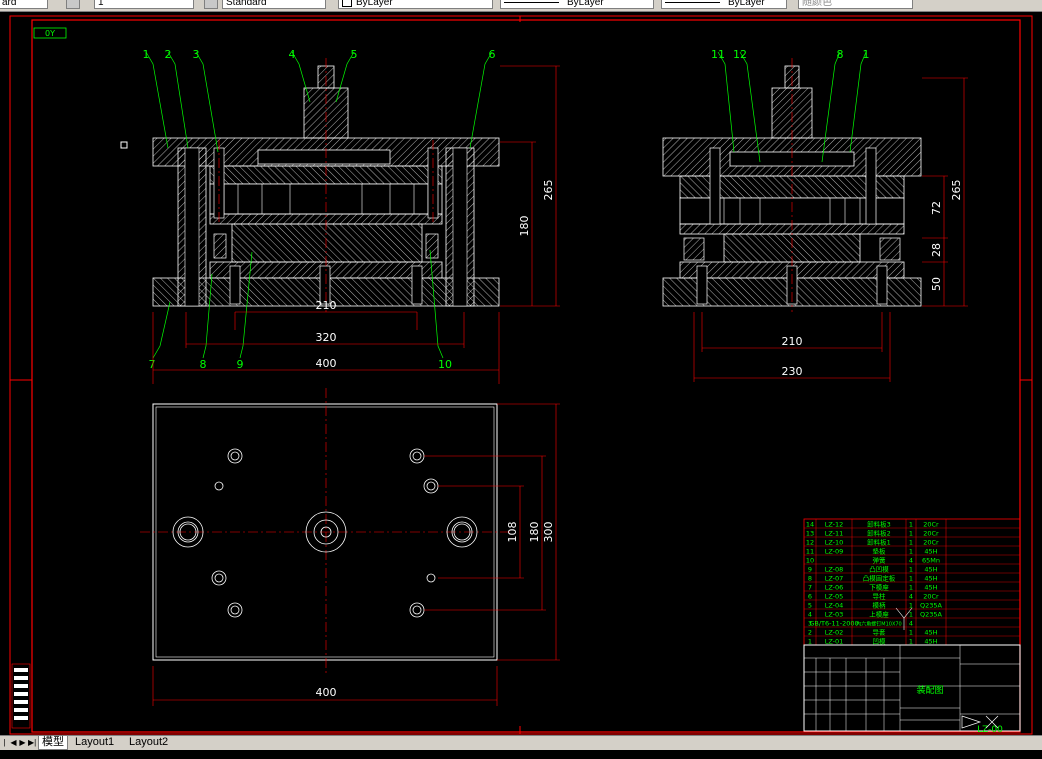  I want to click on tab-layout2: Layout2, so click(148, 742).